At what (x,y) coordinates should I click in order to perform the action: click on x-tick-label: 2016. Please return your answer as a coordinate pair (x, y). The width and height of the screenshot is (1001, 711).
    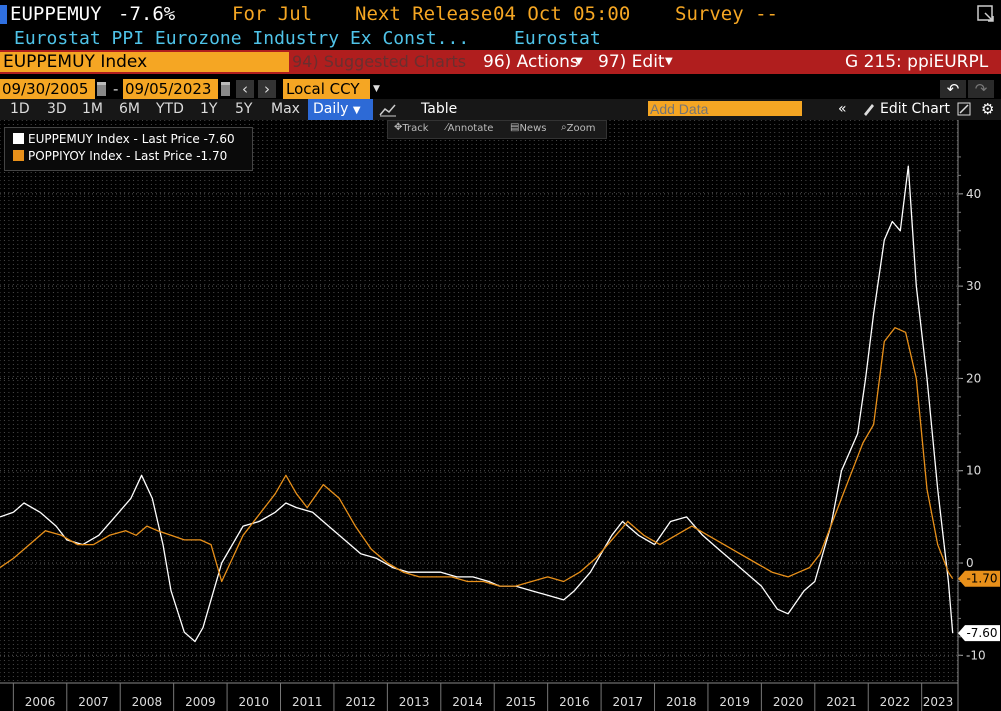
    Looking at the image, I should click on (574, 702).